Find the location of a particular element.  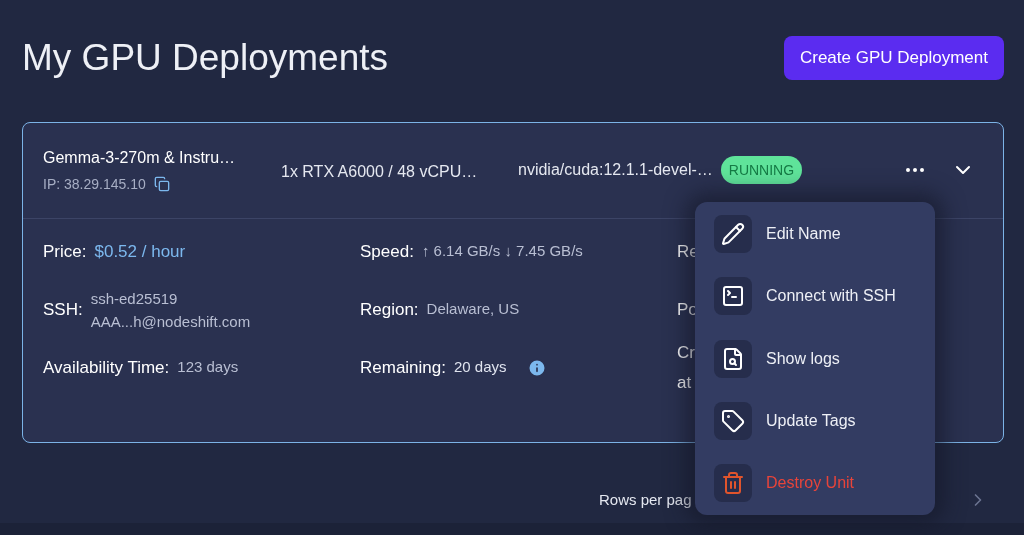

log-search-icon is located at coordinates (733, 358).